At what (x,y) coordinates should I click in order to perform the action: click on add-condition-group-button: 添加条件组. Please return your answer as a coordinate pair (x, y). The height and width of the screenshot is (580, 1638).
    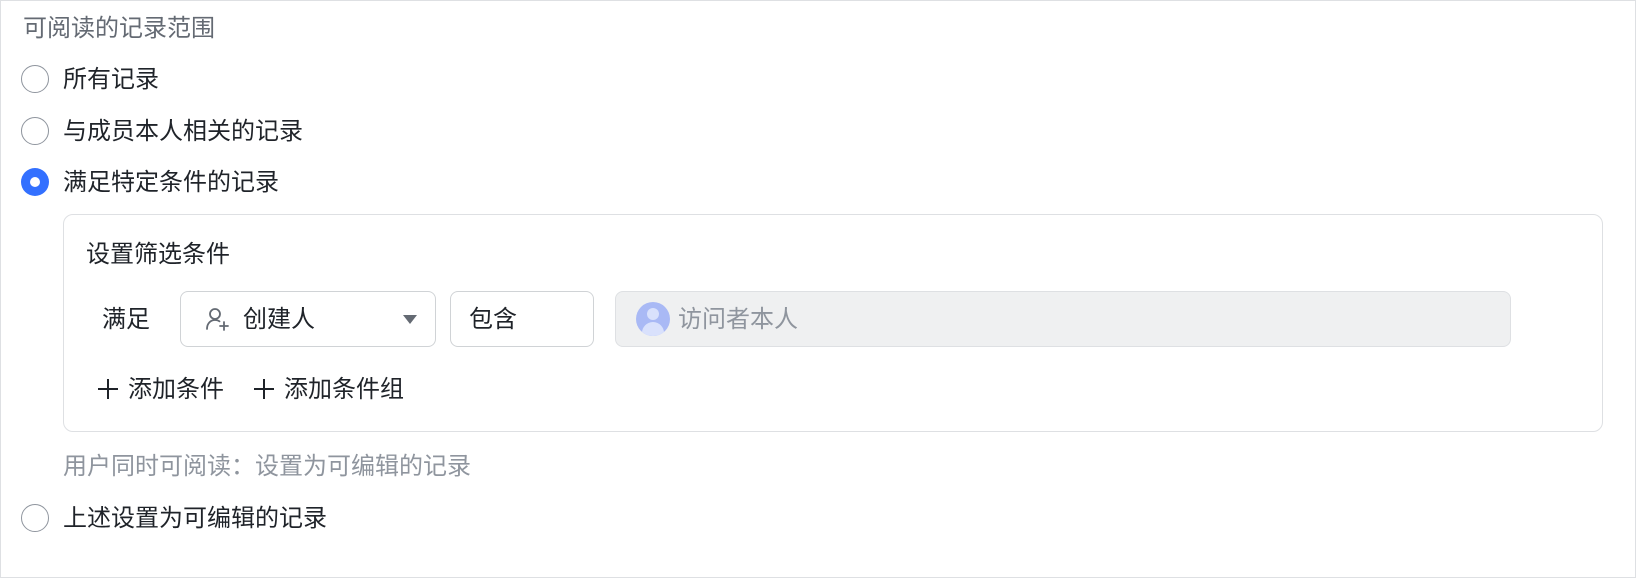
    Looking at the image, I should click on (329, 389).